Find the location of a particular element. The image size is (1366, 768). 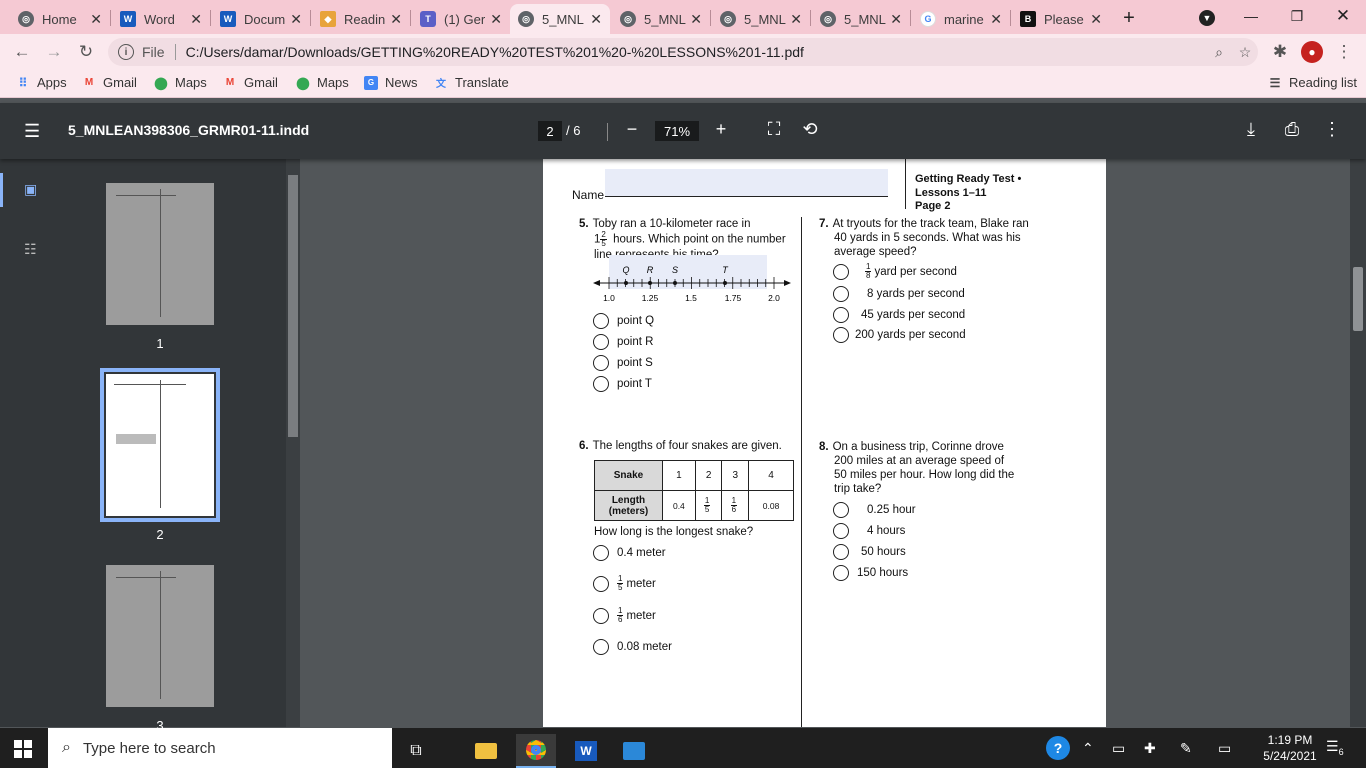

tab-pdf-active: ◎ 5_MNL ✕ is located at coordinates (560, 19).